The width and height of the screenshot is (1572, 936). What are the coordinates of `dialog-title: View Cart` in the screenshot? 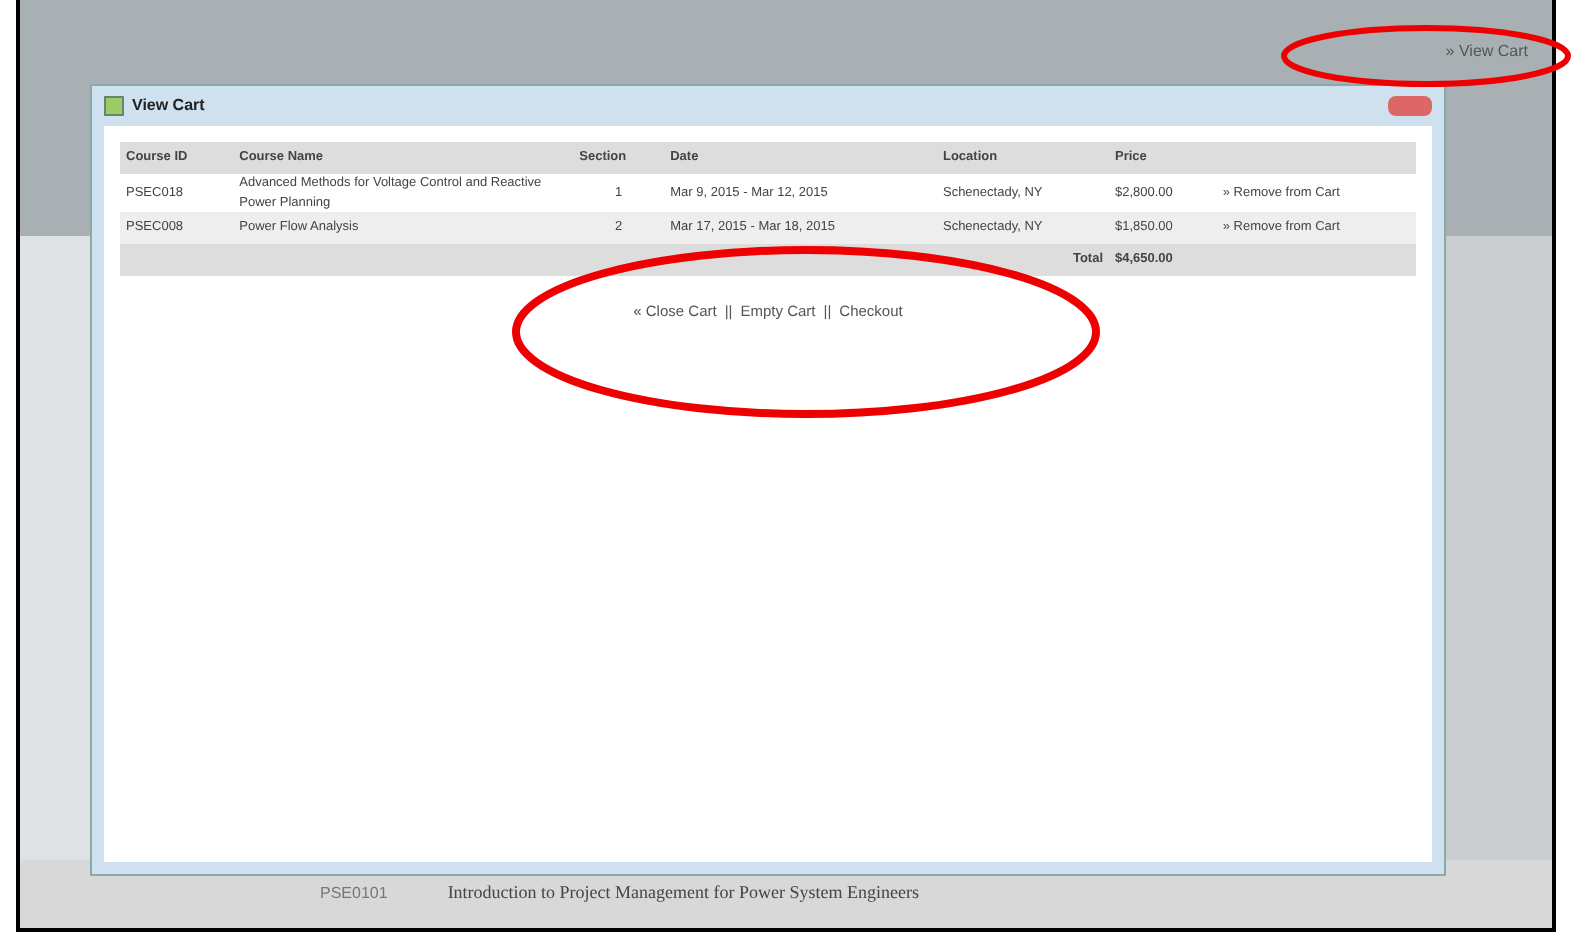 It's located at (168, 106).